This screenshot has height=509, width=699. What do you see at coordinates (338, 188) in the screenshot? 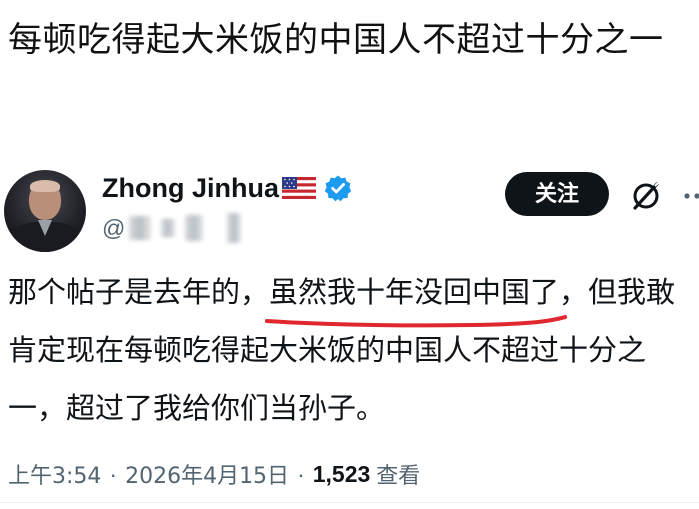
I see `verified-badge-icon` at bounding box center [338, 188].